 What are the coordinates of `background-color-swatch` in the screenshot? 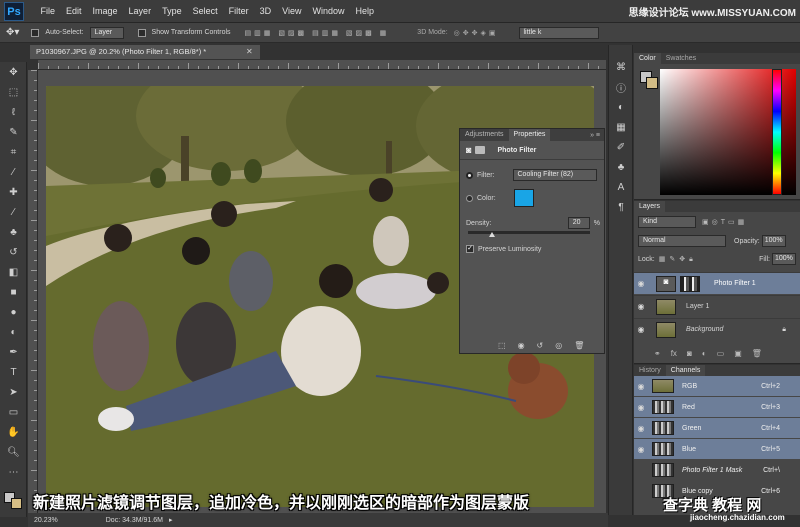 It's located at (16, 503).